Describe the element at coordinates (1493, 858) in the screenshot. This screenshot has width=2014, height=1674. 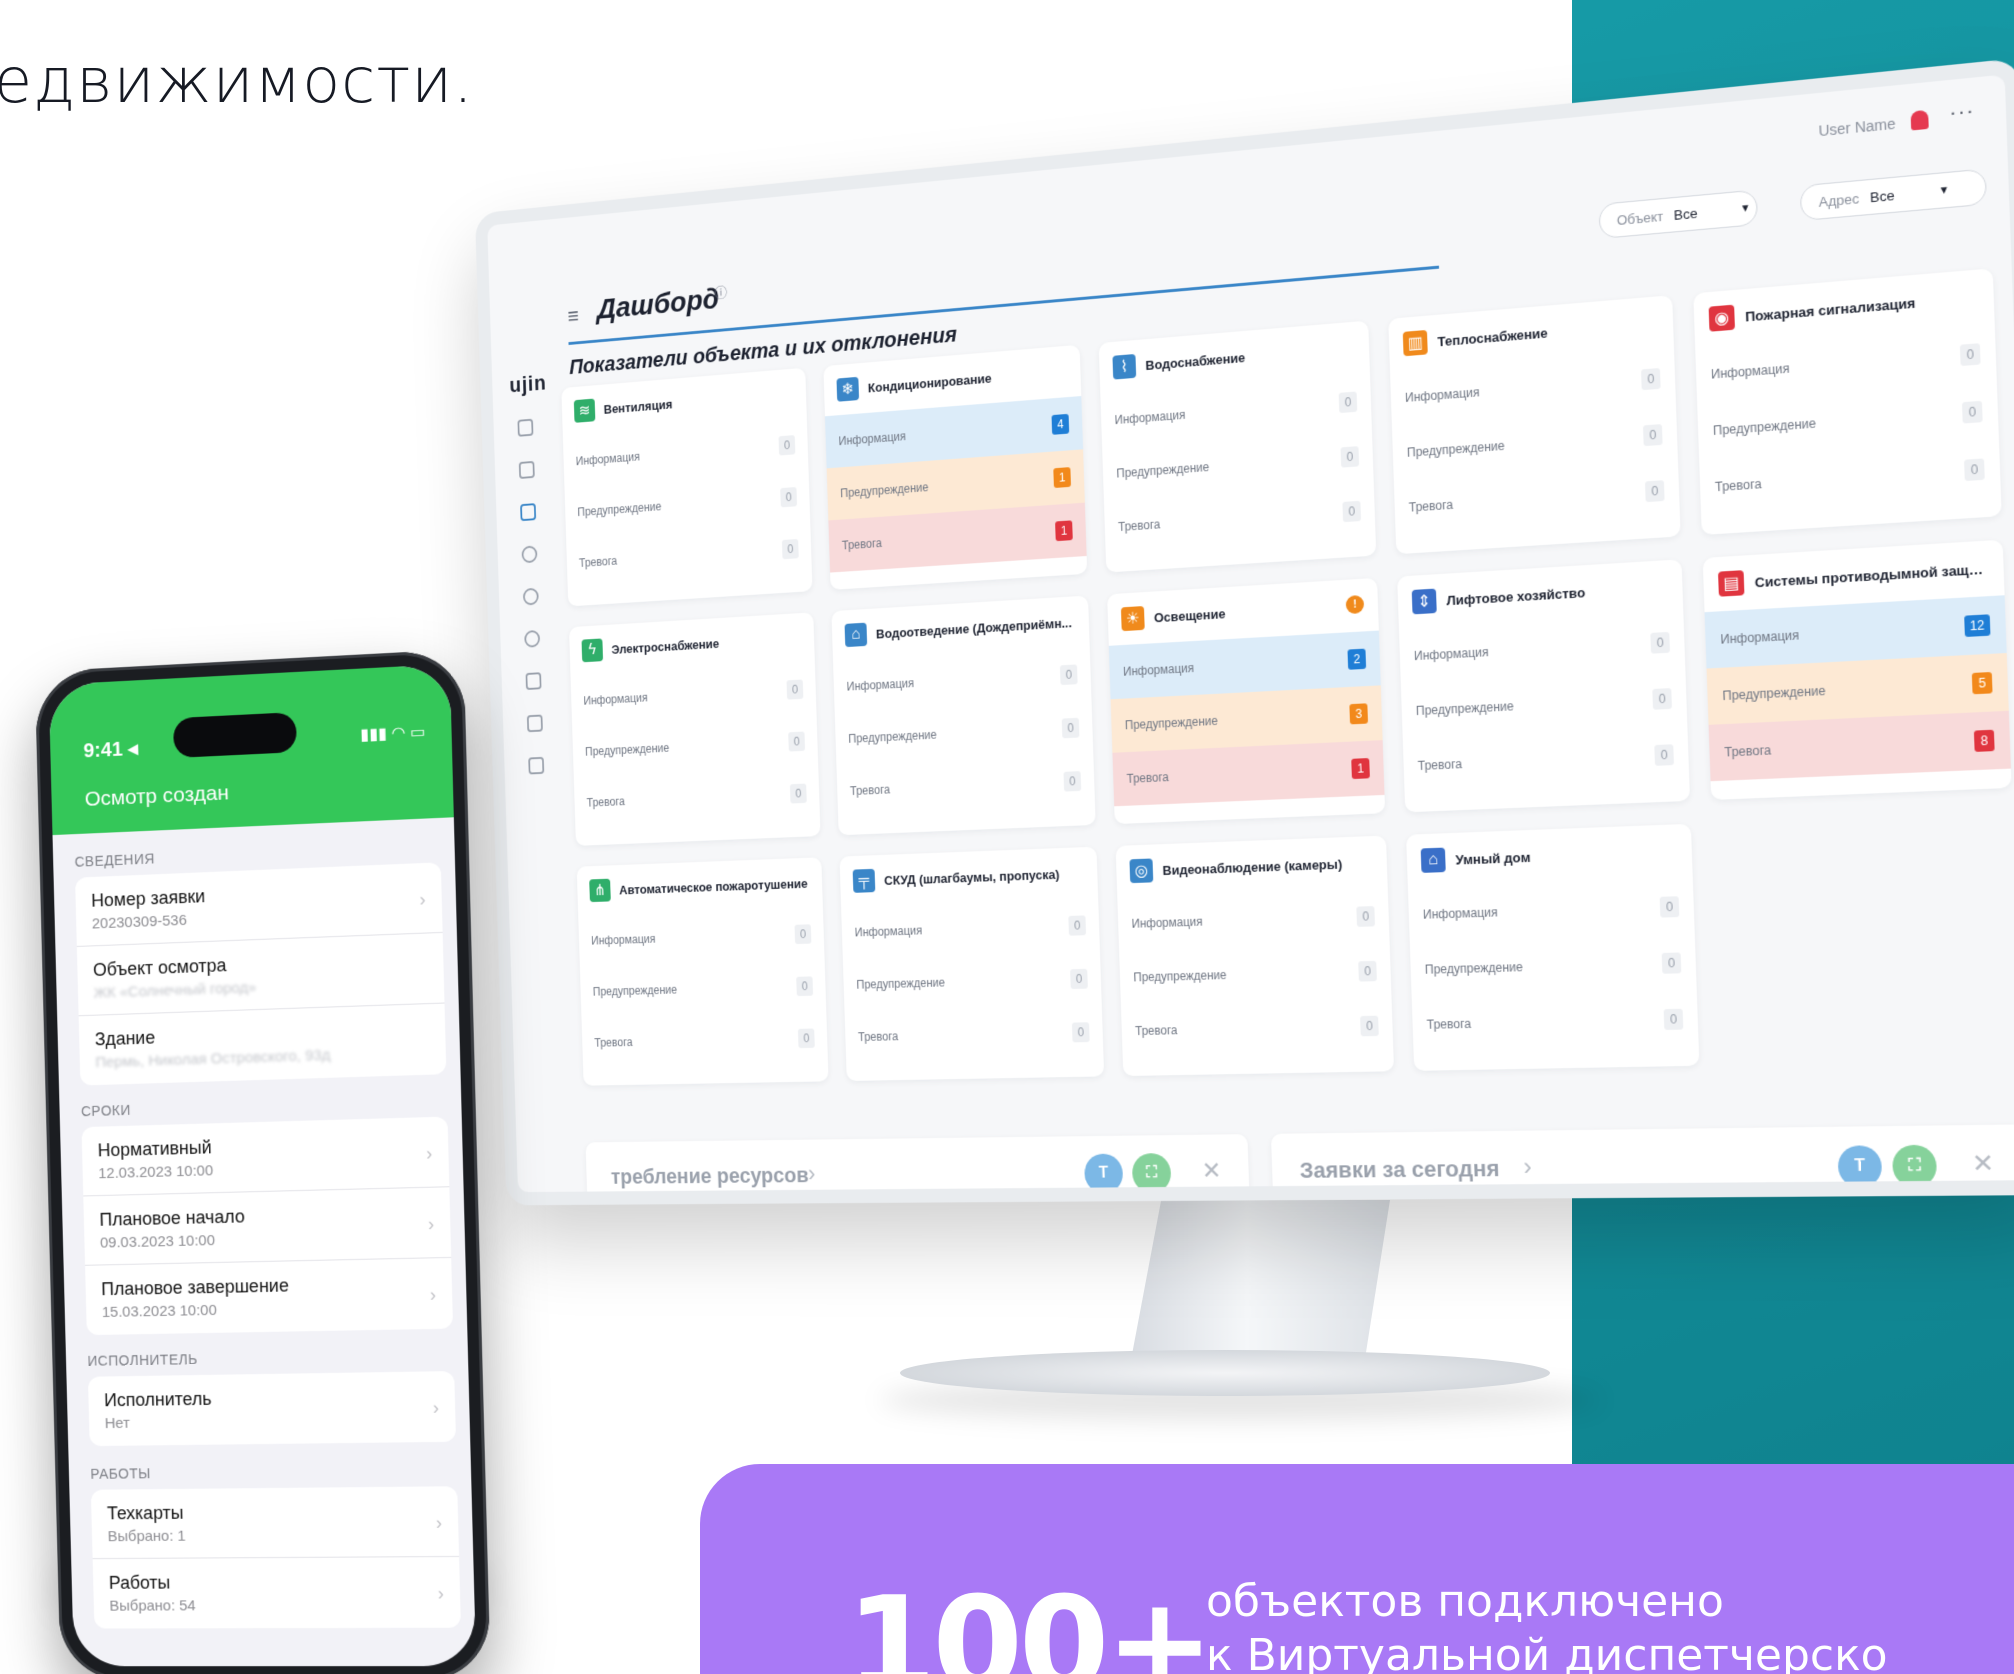
I see `card-title: Умный дом` at that location.